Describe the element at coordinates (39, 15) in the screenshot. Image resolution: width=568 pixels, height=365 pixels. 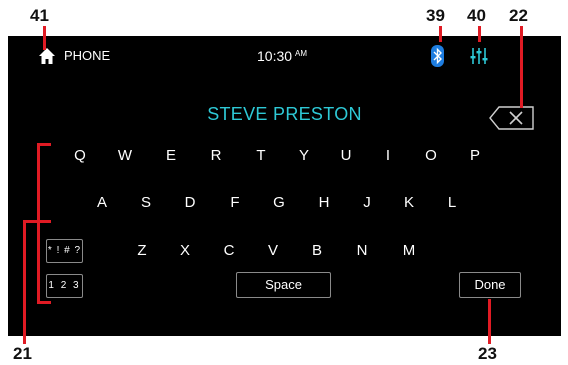
I see `callout-41: 41` at that location.